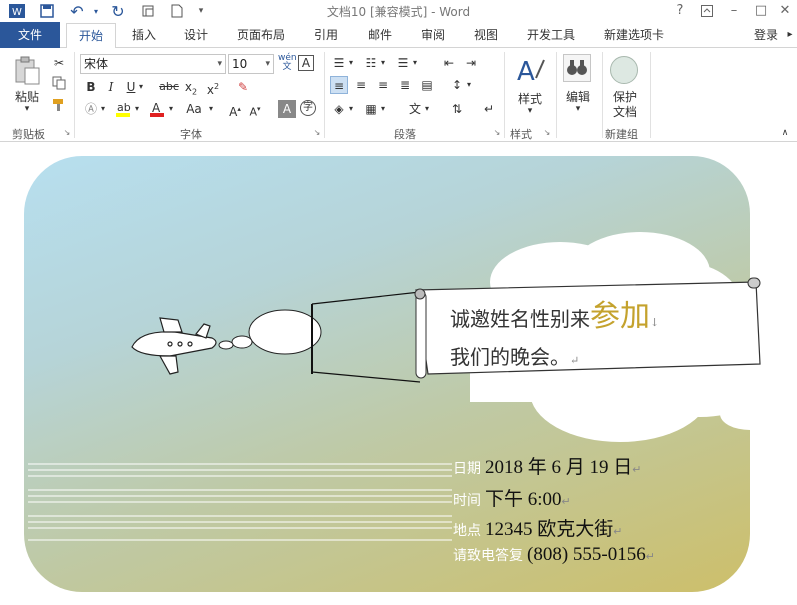 Image resolution: width=797 pixels, height=605 pixels. I want to click on tab-file: 文件, so click(30, 35).